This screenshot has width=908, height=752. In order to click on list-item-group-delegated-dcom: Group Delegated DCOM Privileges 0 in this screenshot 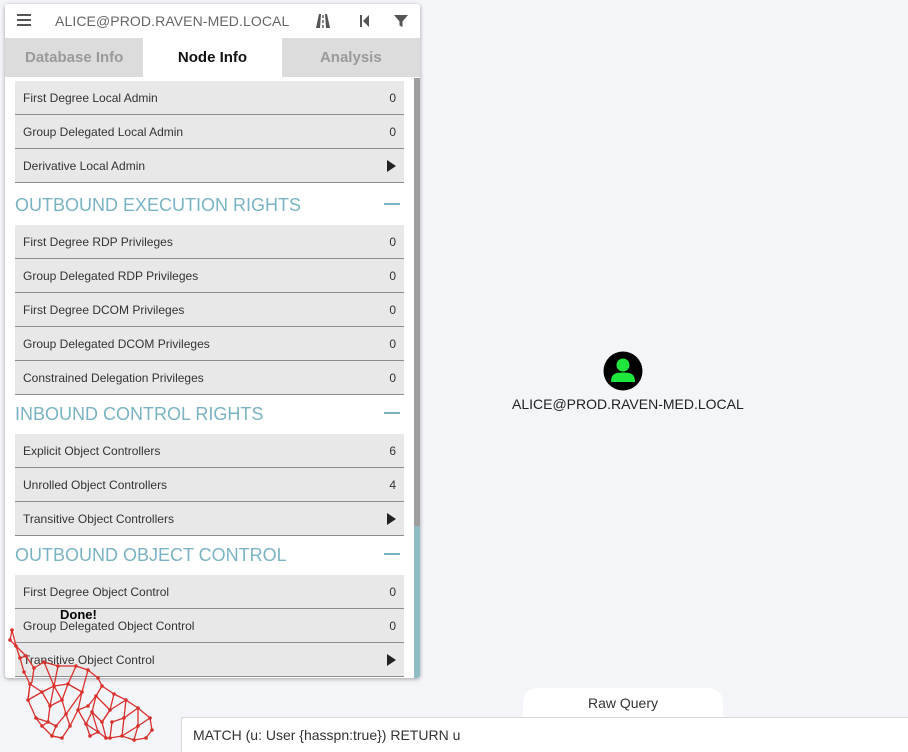, I will do `click(209, 344)`.